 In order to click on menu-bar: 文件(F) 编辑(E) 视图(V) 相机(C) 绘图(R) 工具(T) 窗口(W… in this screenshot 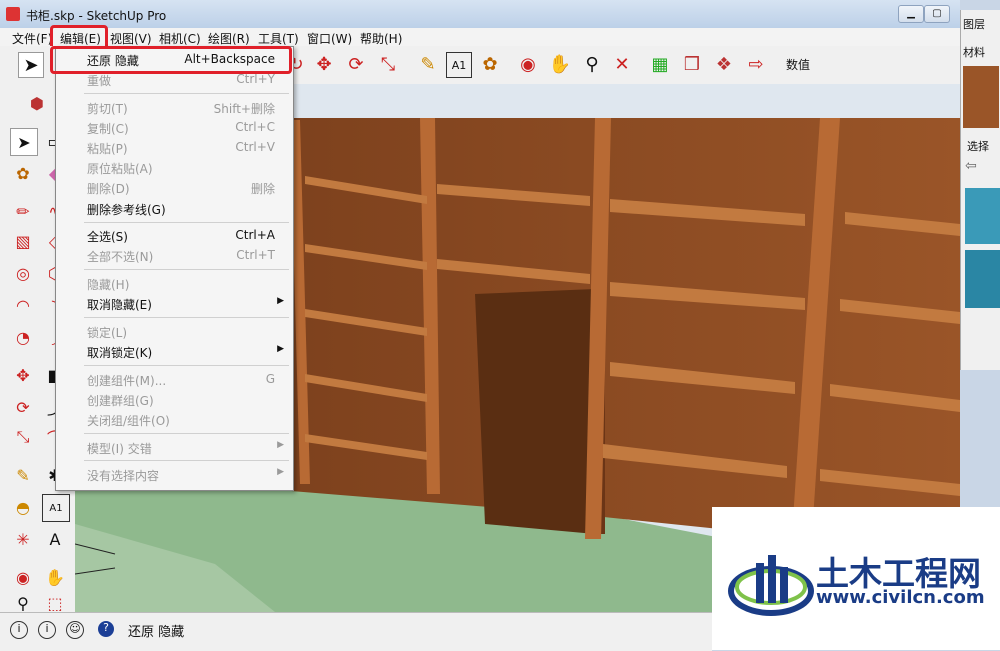, I will do `click(480, 37)`.